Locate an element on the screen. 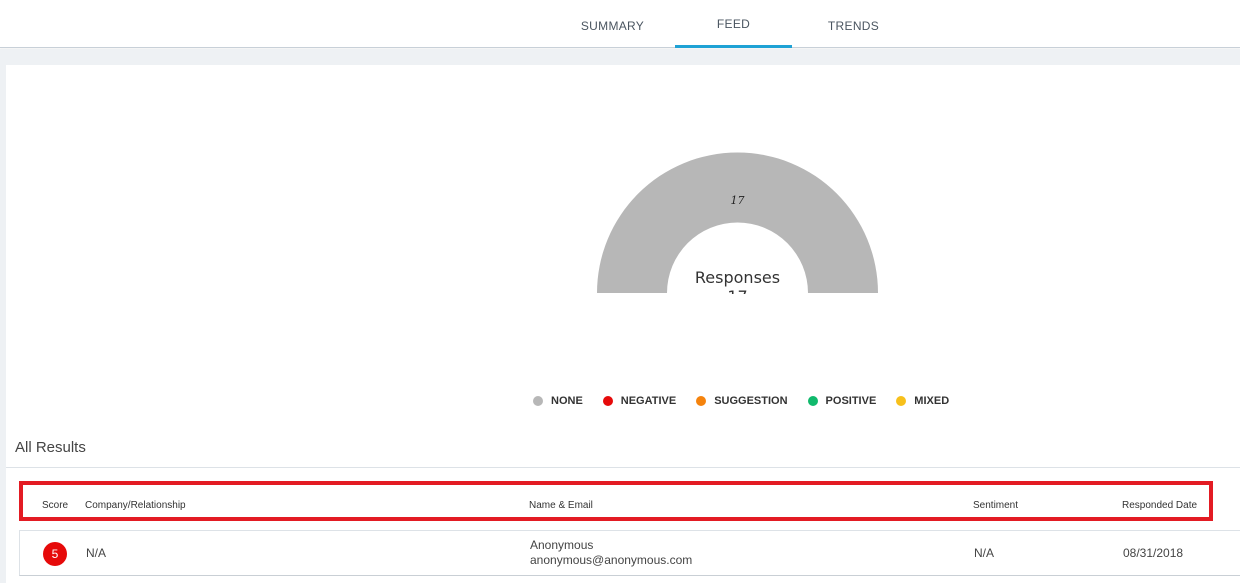 This screenshot has width=1240, height=583. legend-label-suggestion: SUGGESTION is located at coordinates (751, 401).